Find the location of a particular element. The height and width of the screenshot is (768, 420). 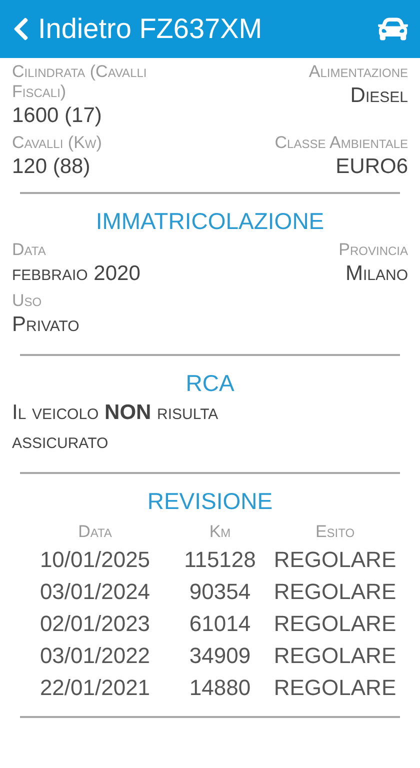

table-cell-text: 14880 is located at coordinates (220, 688).